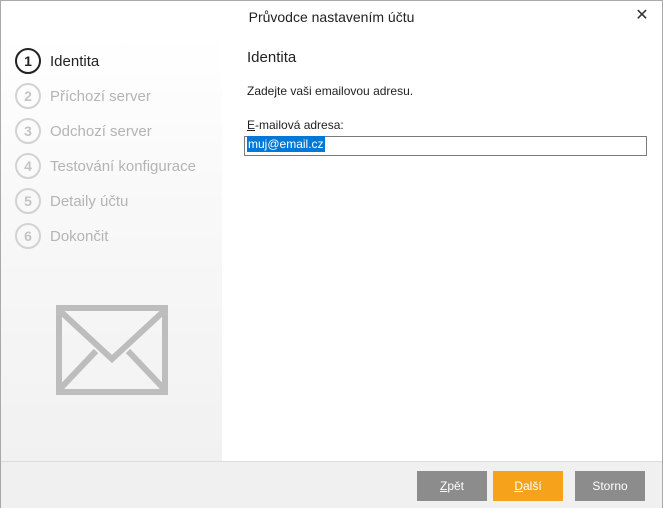 This screenshot has width=663, height=508. I want to click on instruction-text: Zadejte vaši emailovou adresu., so click(330, 91).